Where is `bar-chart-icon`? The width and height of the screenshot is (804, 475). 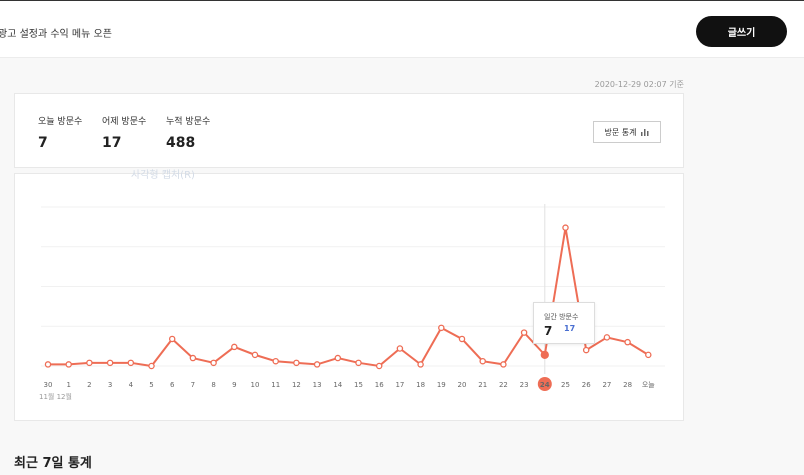 bar-chart-icon is located at coordinates (645, 132).